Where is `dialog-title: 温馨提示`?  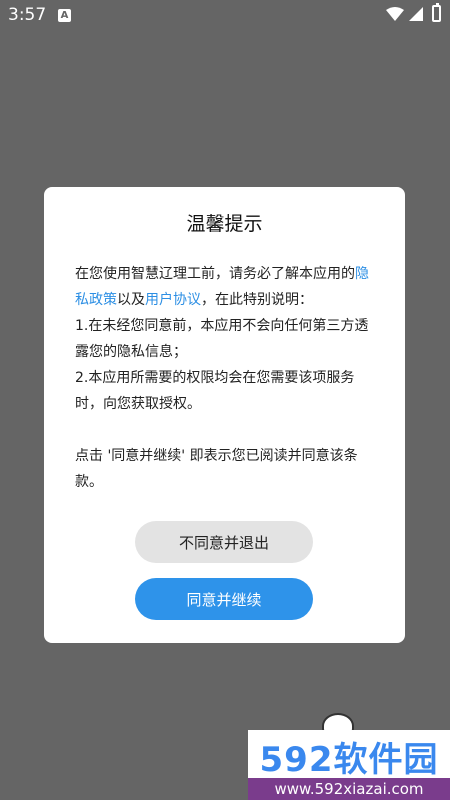 dialog-title: 温馨提示 is located at coordinates (224, 224).